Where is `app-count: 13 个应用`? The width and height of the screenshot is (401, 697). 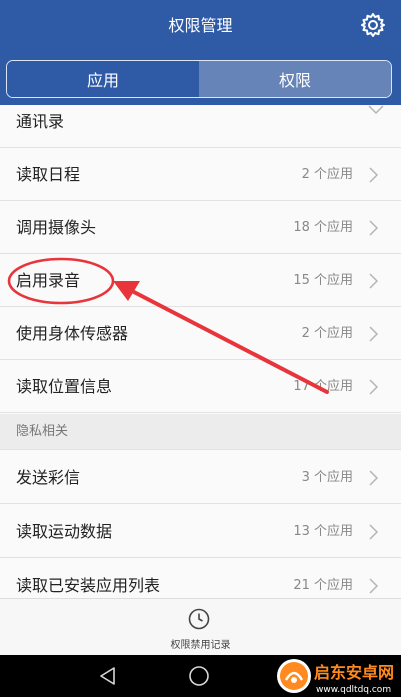
app-count: 13 个应用 is located at coordinates (323, 531).